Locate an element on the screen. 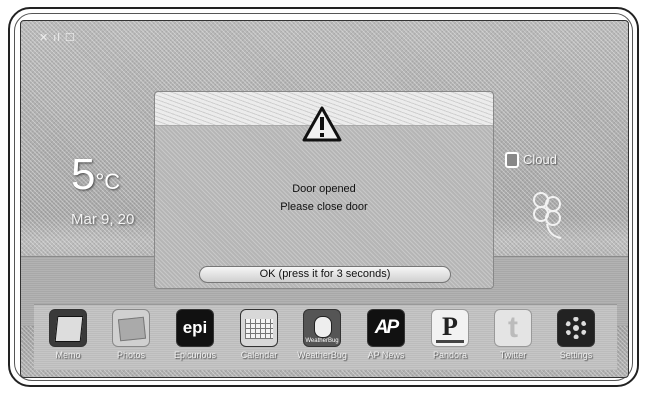 This screenshot has height=394, width=647. dialog-message-line1: Door opened is located at coordinates (324, 189).